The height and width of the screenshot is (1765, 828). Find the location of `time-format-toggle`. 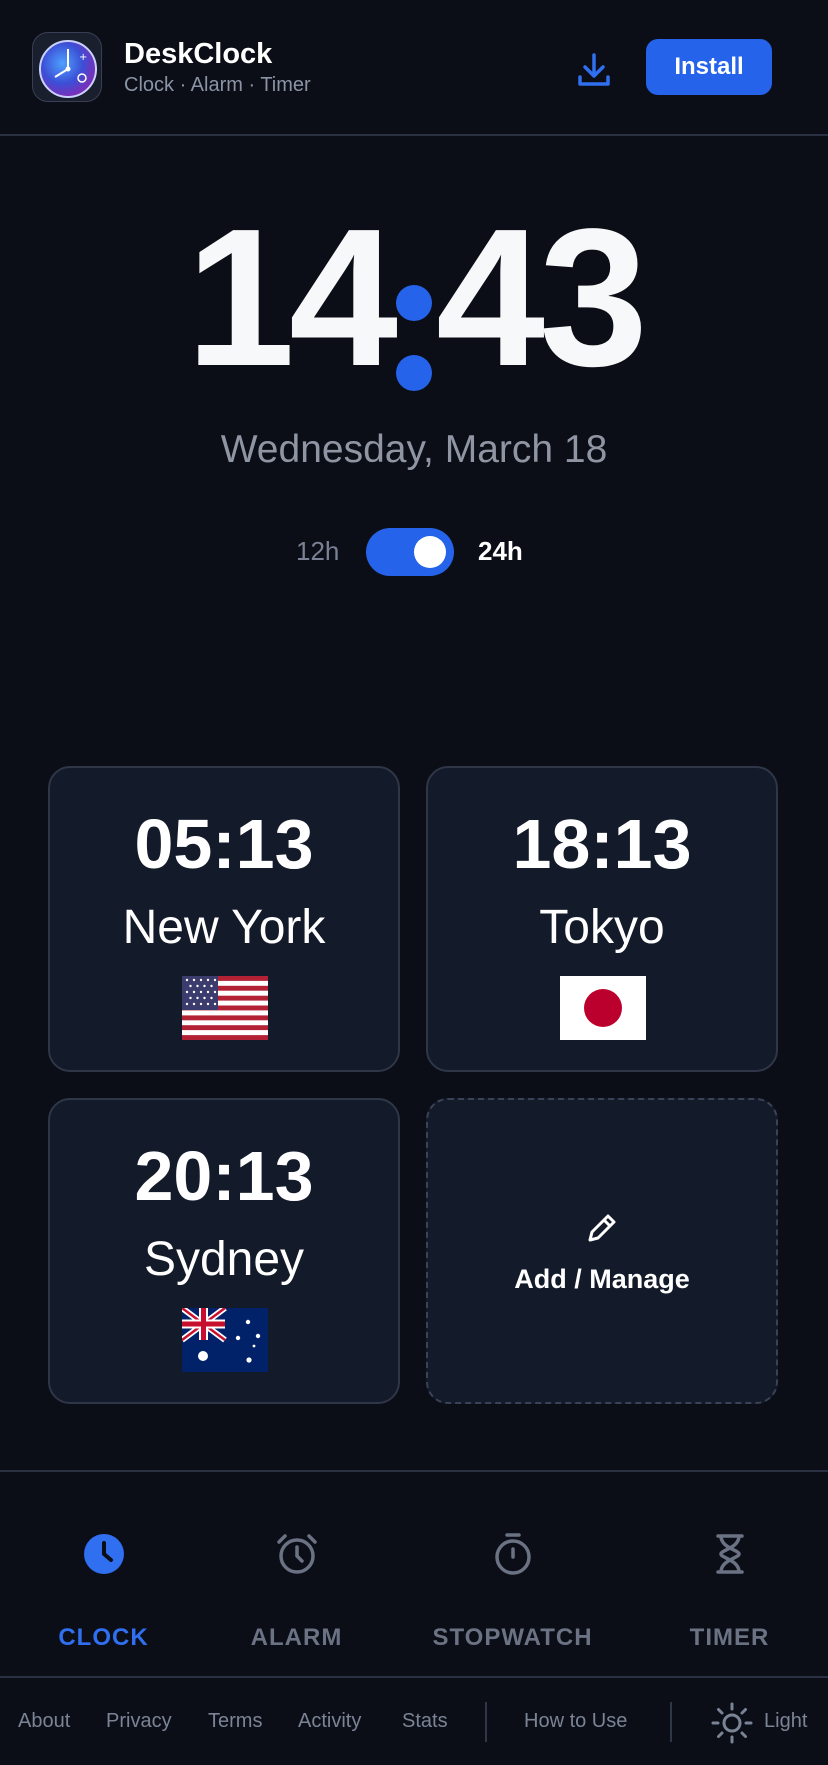

time-format-toggle is located at coordinates (410, 552).